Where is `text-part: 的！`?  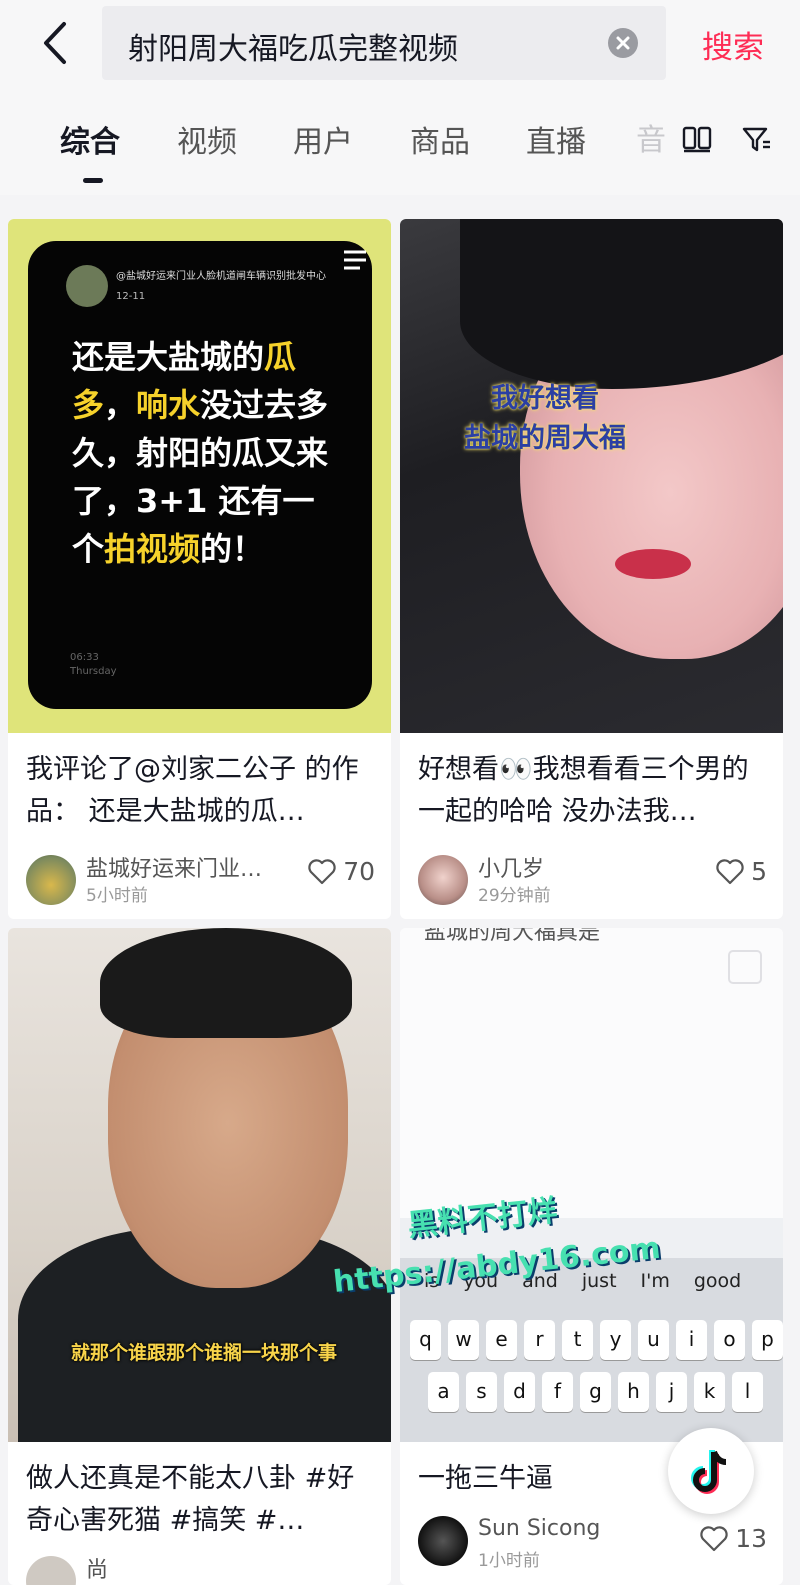 text-part: 的！ is located at coordinates (232, 549).